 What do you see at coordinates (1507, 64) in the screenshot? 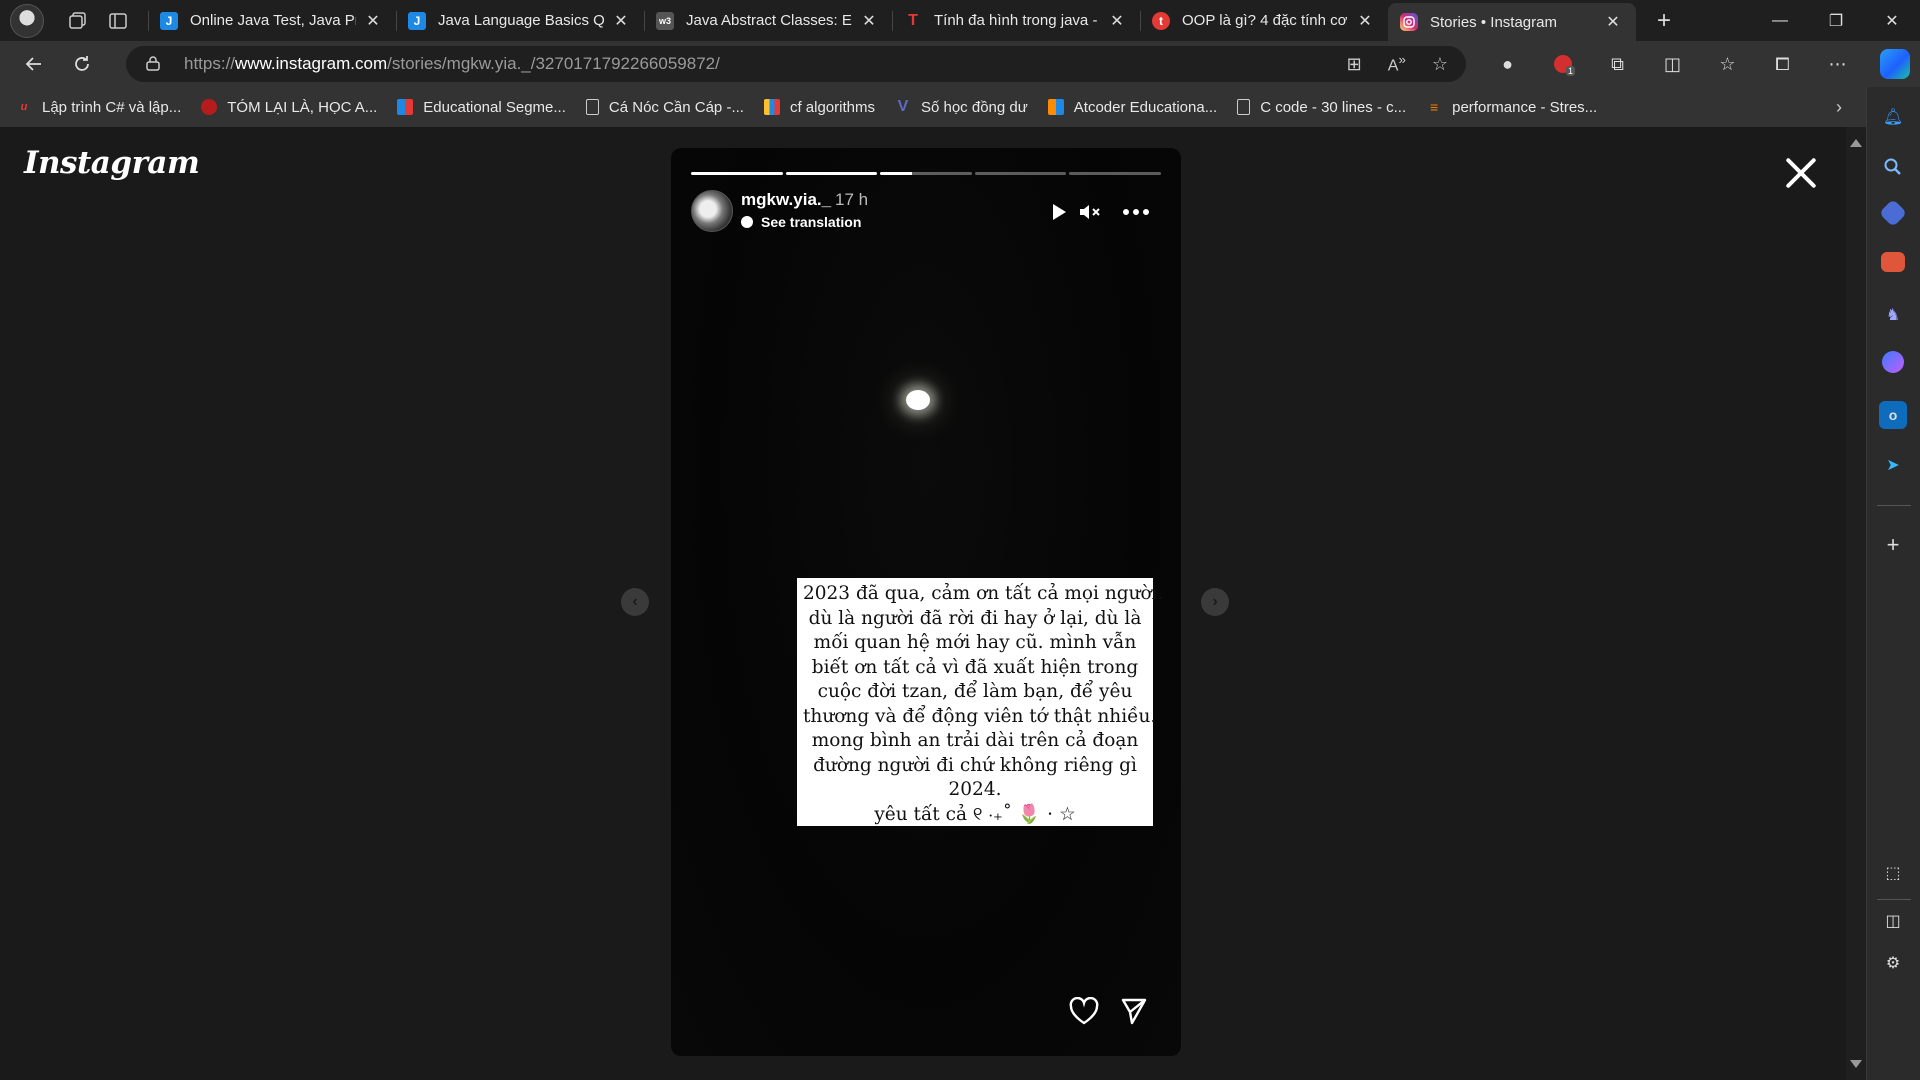
I see `extension-eye-icon: ●` at bounding box center [1507, 64].